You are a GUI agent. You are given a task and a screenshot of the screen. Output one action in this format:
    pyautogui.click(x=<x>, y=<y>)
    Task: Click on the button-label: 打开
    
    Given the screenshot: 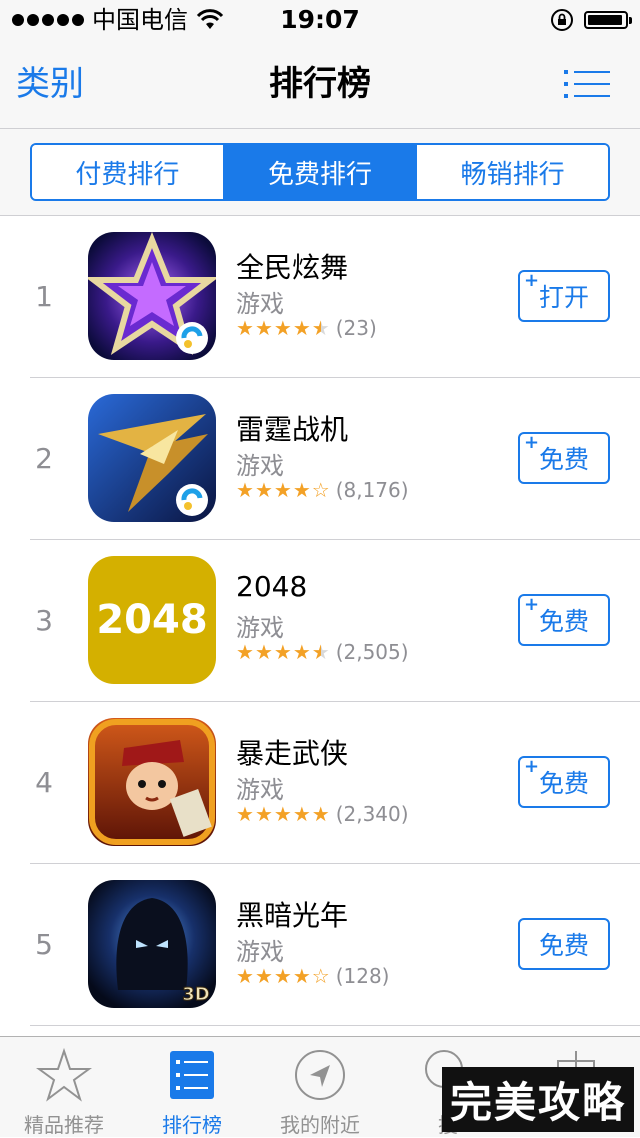 What is the action you would take?
    pyautogui.click(x=563, y=297)
    